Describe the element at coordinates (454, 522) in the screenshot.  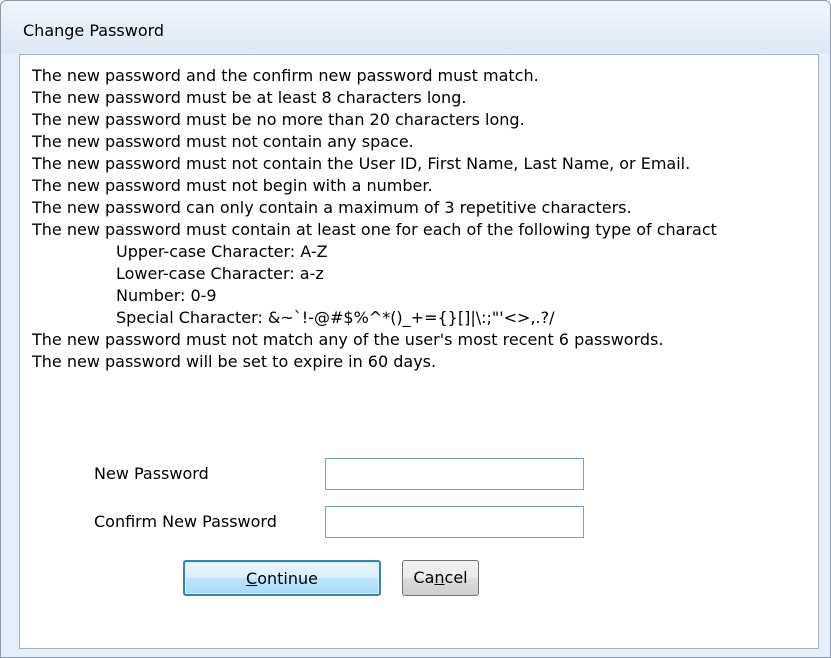
I see `confirm-password-input` at that location.